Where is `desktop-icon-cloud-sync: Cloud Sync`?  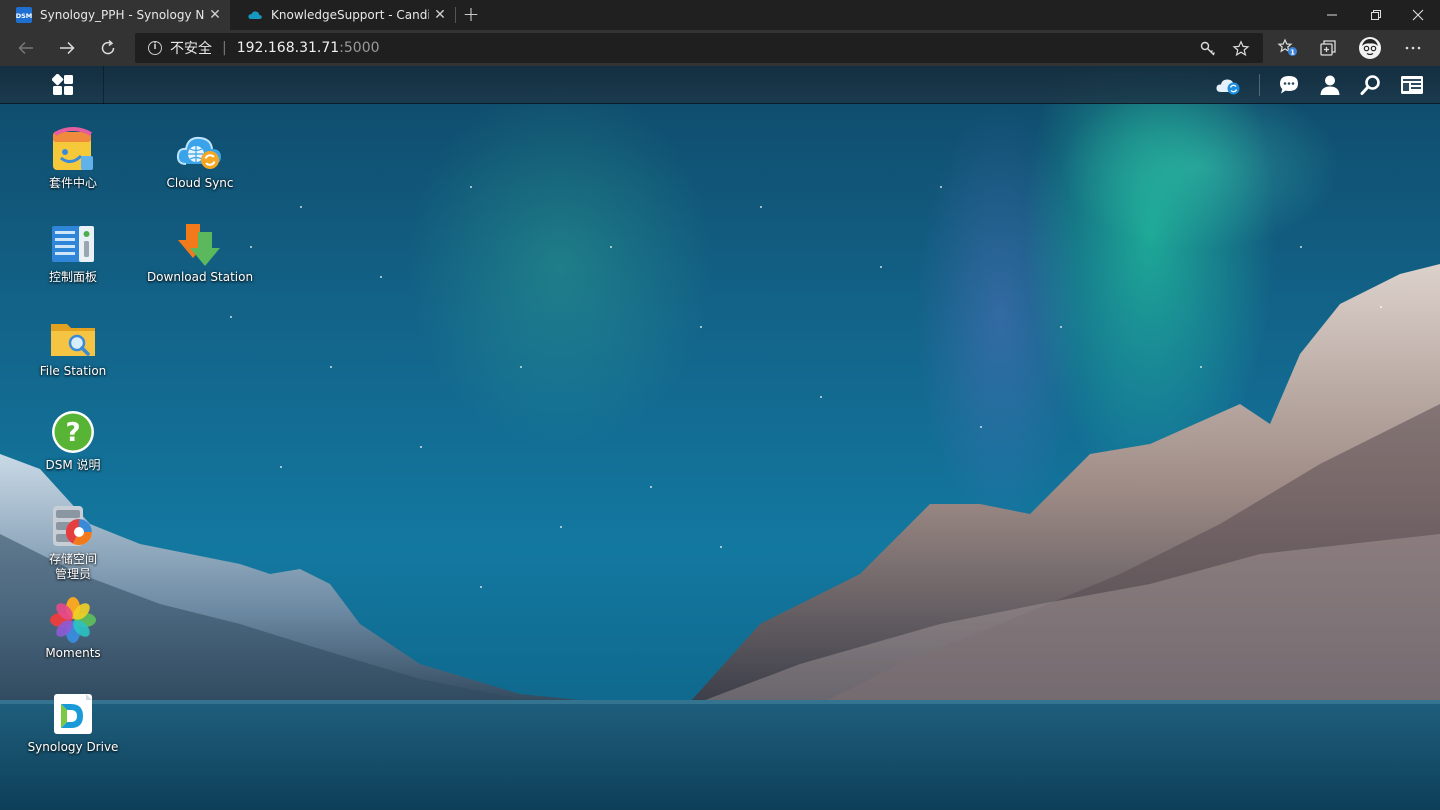 desktop-icon-cloud-sync: Cloud Sync is located at coordinates (200, 158).